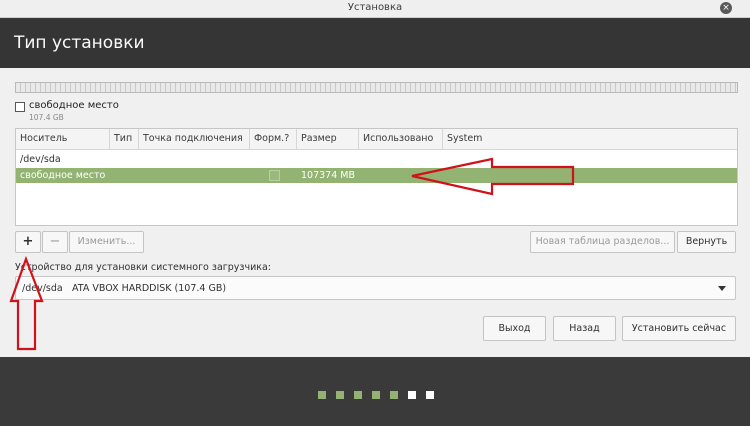 The image size is (750, 426). Describe the element at coordinates (493, 176) in the screenshot. I see `annotation-arrow-left` at that location.